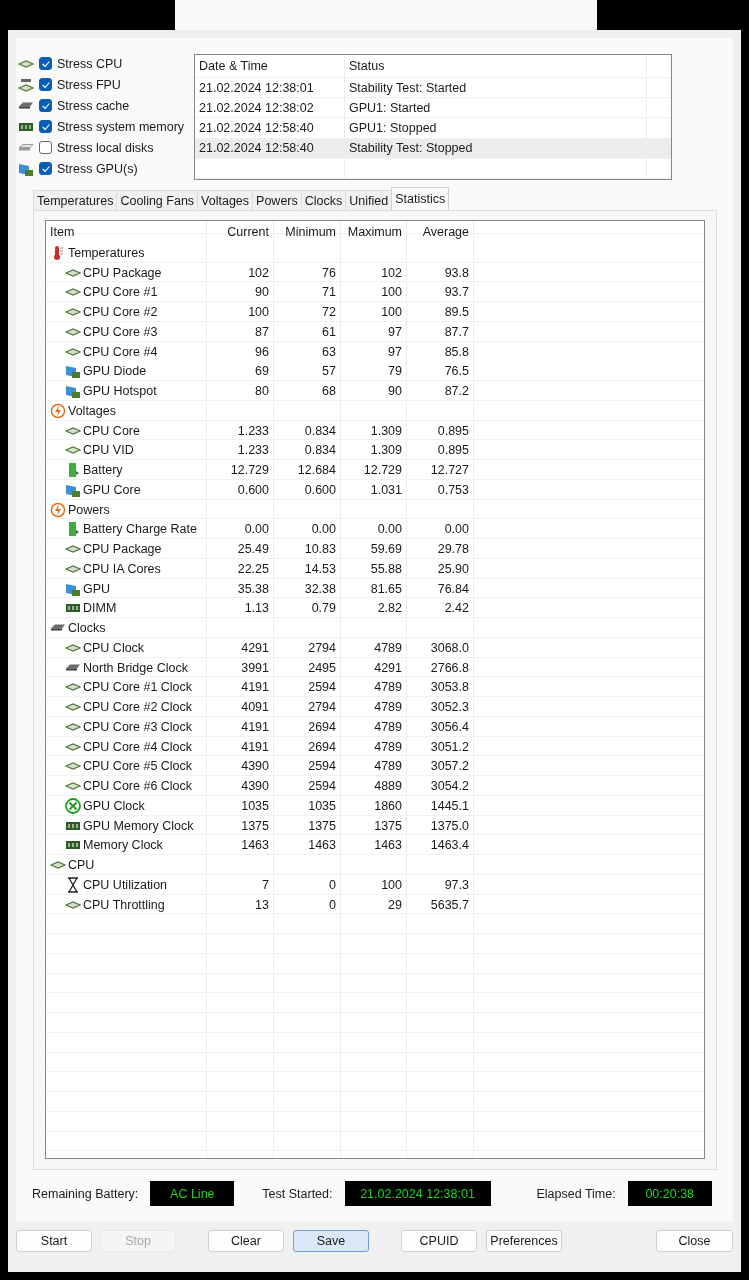  What do you see at coordinates (120, 391) in the screenshot?
I see `sensor-label: GPU Hotspot` at bounding box center [120, 391].